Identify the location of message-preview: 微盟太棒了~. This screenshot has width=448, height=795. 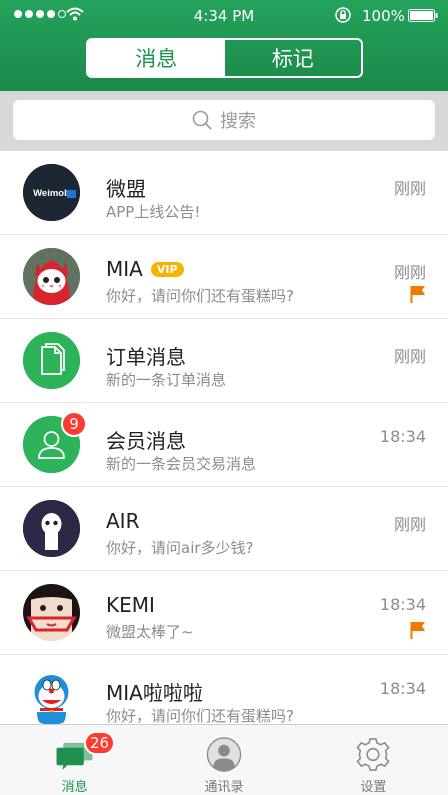
(150, 632).